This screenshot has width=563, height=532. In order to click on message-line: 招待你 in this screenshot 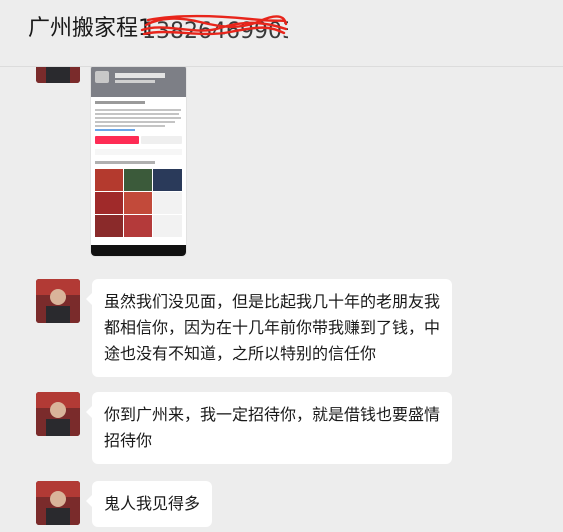, I will do `click(128, 440)`.